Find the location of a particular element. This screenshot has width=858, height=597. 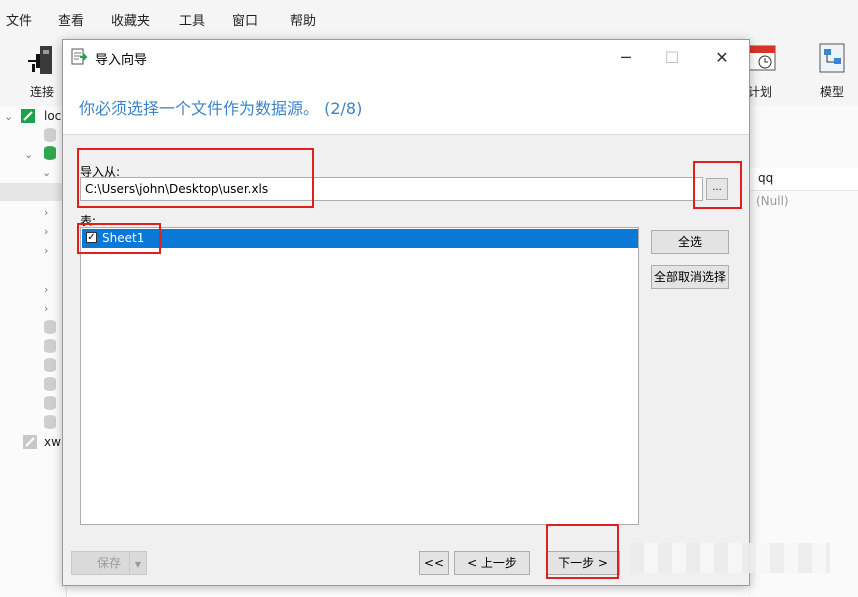

connection-label: 连接 is located at coordinates (42, 92).